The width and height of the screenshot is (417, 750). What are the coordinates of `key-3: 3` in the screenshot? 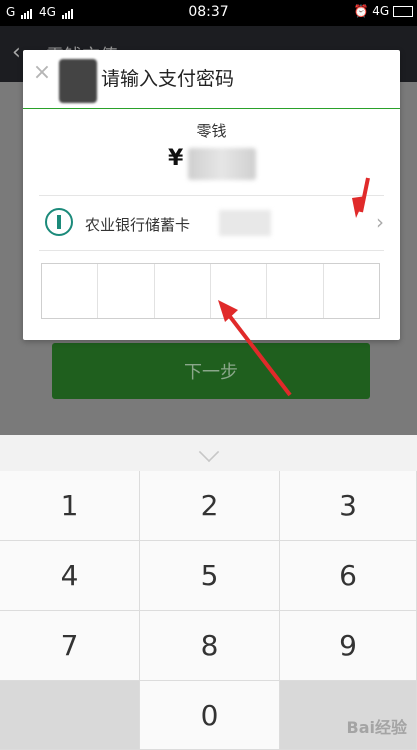 It's located at (348, 506).